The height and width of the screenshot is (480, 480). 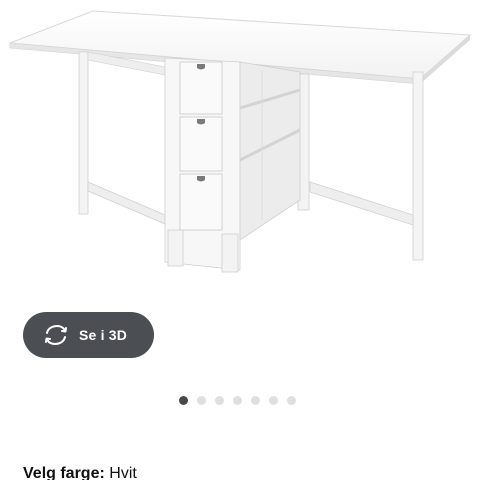 I want to click on view-3d-label: Se i 3D, so click(x=103, y=335).